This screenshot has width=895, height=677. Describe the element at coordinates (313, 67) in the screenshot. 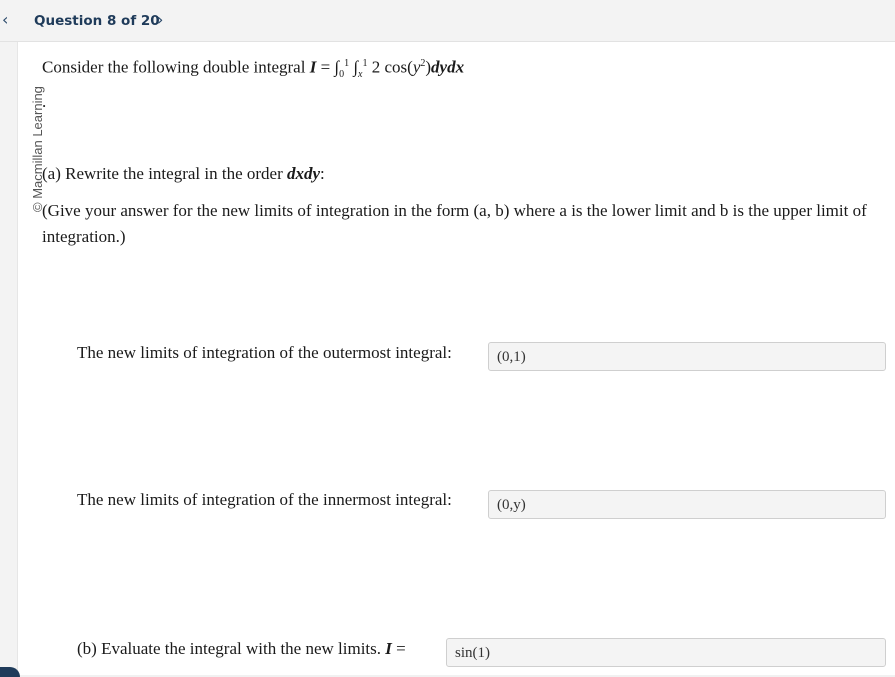

I see `integral-variable: I` at that location.